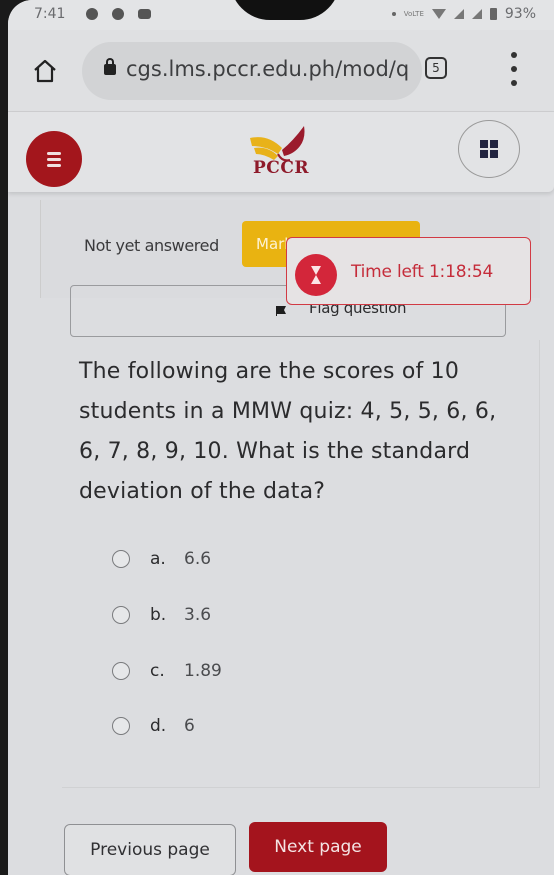  Describe the element at coordinates (318, 847) in the screenshot. I see `next-page-button: Next page` at that location.